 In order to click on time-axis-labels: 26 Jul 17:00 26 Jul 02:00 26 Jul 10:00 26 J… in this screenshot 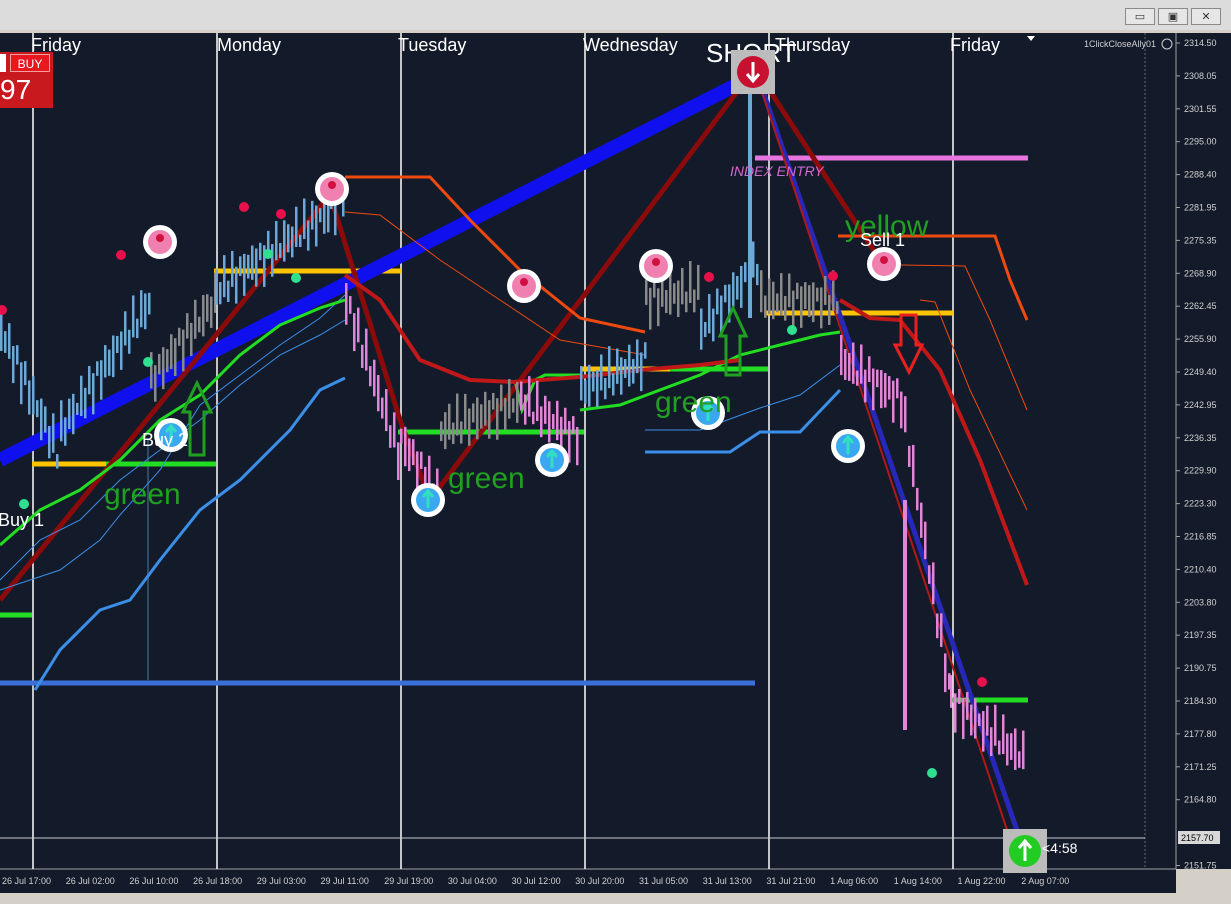, I will do `click(535, 881)`.